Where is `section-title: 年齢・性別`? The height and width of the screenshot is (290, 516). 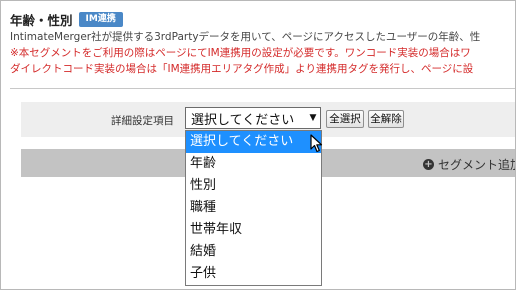
section-title: 年齢・性別 is located at coordinates (41, 20).